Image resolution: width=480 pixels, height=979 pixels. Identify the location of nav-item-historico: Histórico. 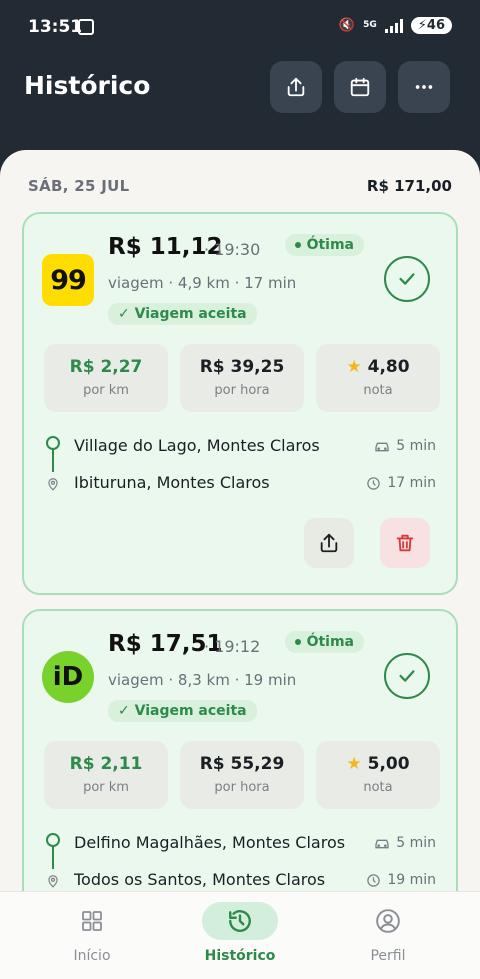
(240, 933).